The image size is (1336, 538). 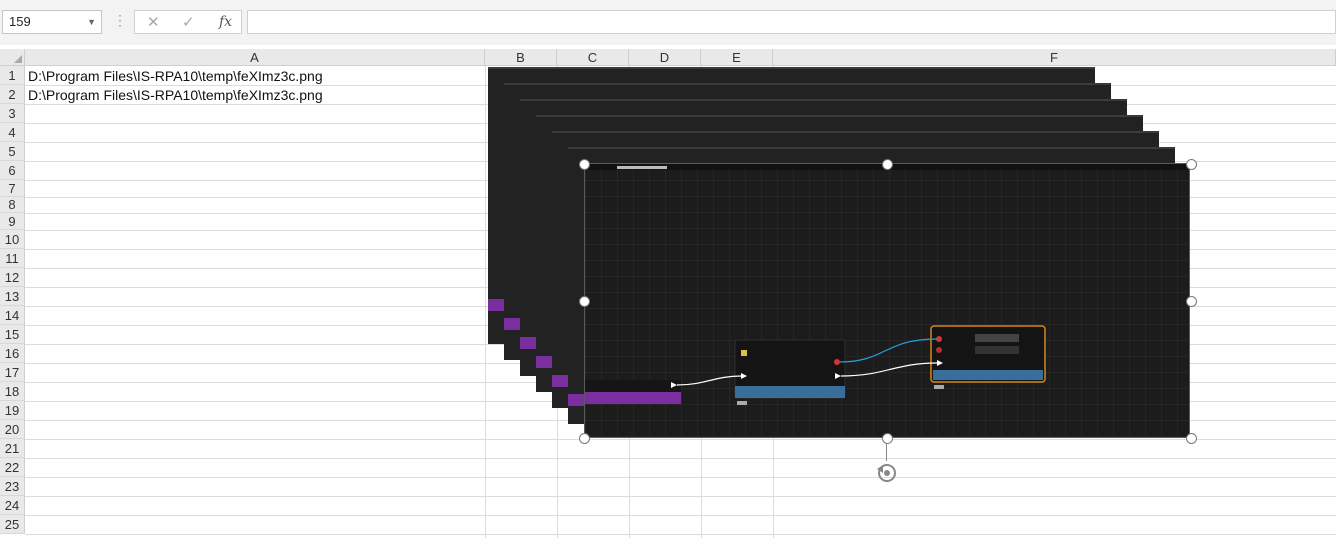 What do you see at coordinates (593, 57) in the screenshot?
I see `column-header-c: C` at bounding box center [593, 57].